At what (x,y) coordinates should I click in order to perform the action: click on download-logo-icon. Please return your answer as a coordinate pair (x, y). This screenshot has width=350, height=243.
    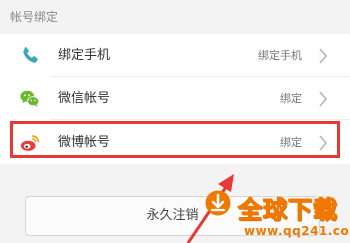
    Looking at the image, I should click on (218, 203).